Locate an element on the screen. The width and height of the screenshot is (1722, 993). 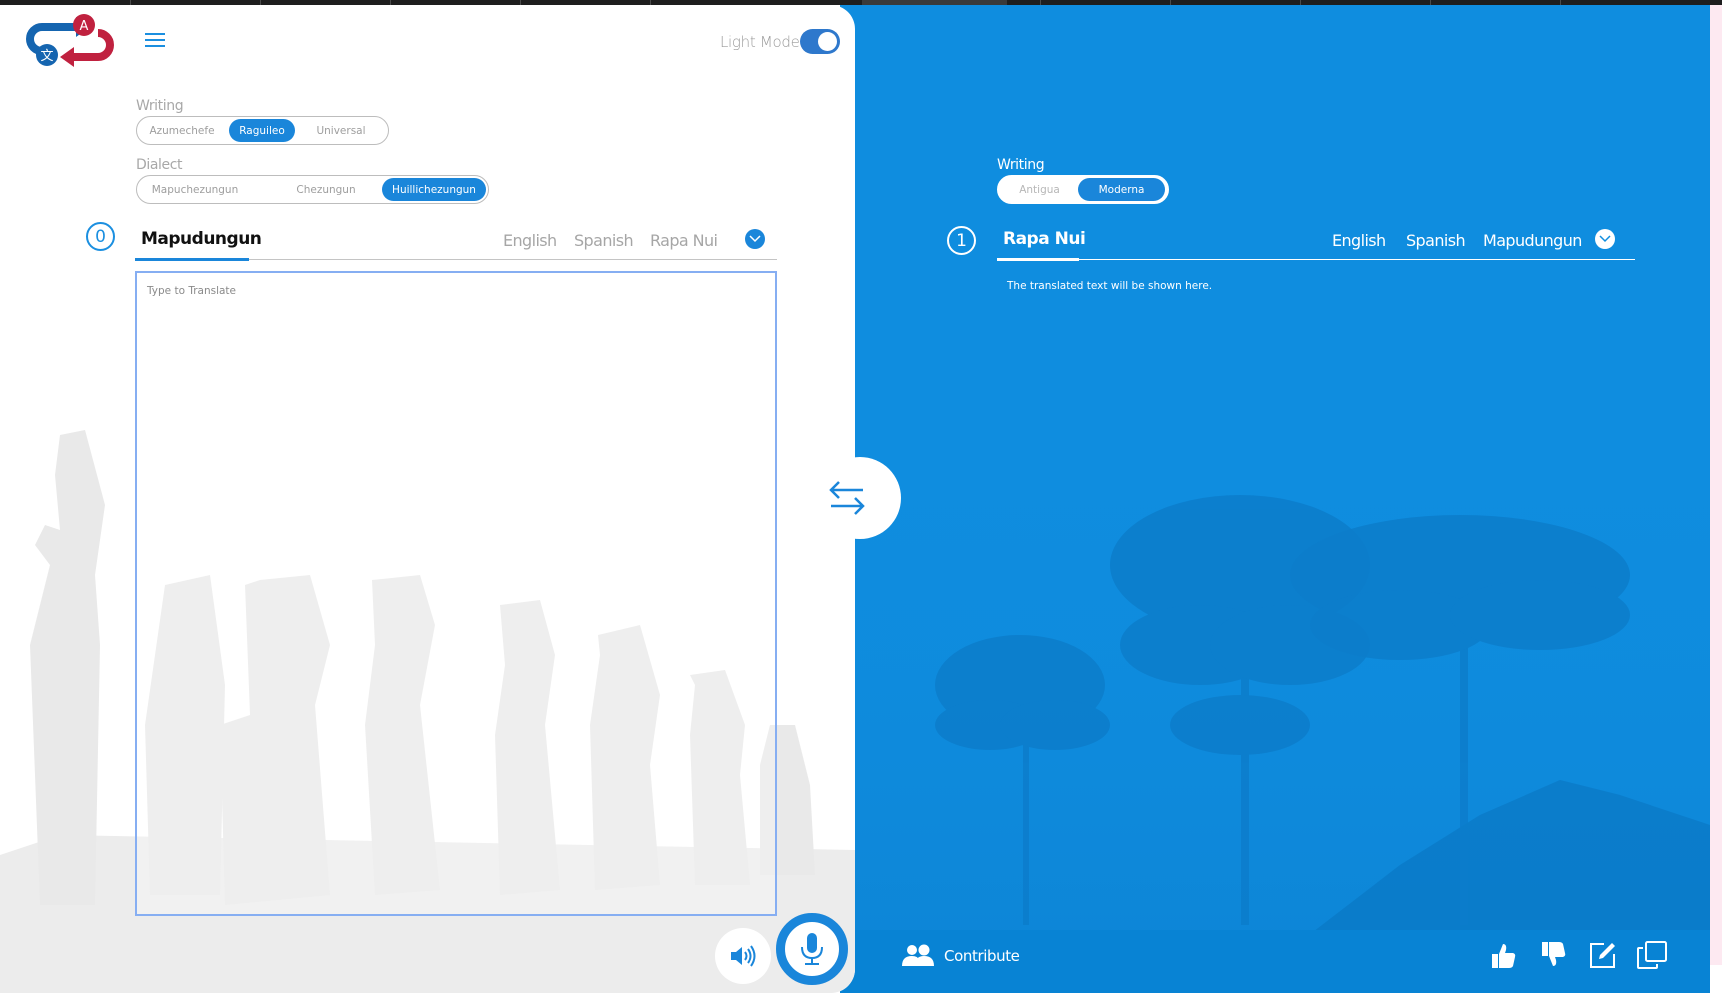
swap-arrows-icon is located at coordinates (847, 498).